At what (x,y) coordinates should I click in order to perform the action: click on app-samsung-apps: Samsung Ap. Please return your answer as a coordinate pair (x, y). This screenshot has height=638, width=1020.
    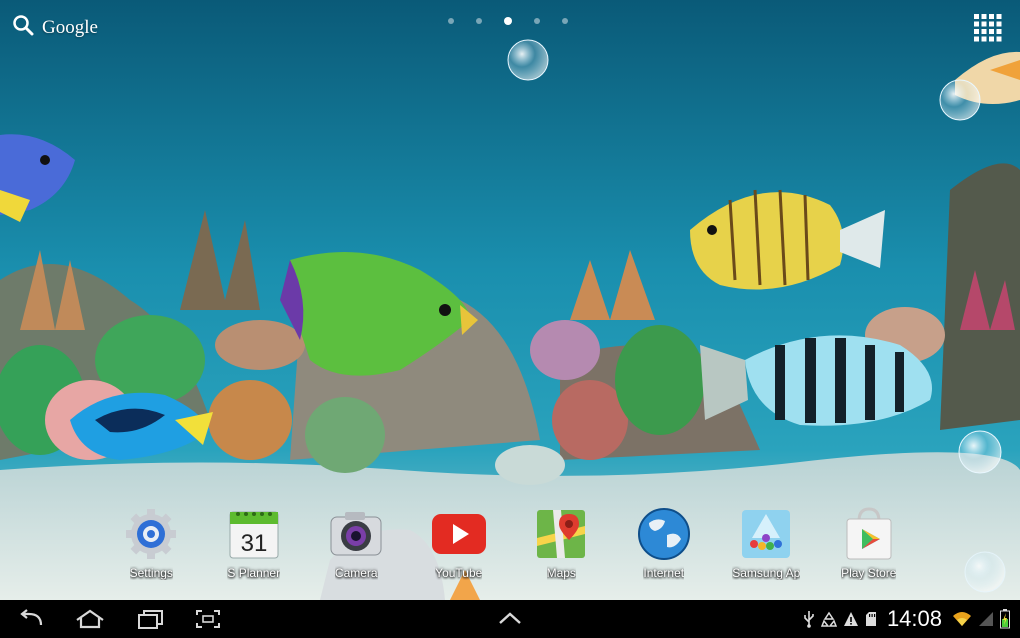
    Looking at the image, I should click on (766, 548).